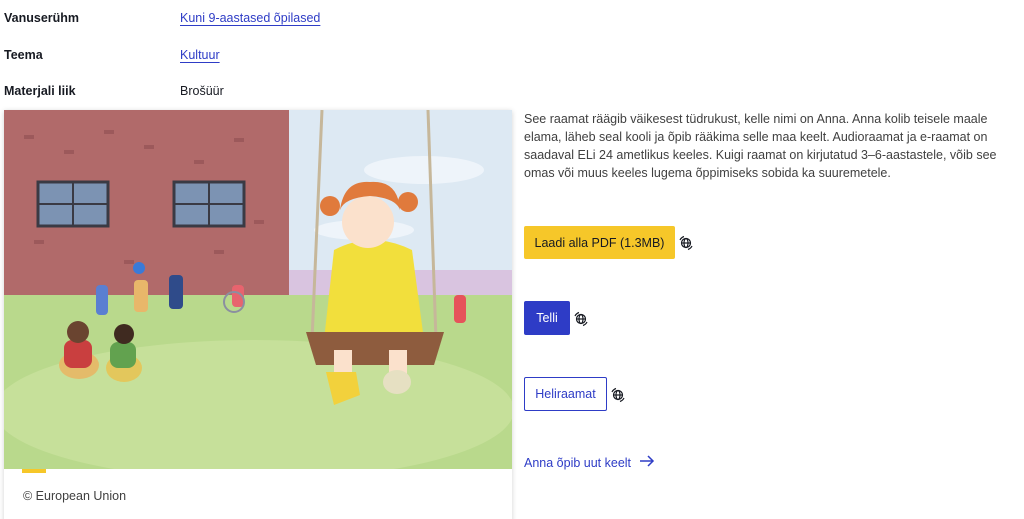 The image size is (1024, 519). I want to click on audiobook-button: Heliraamat, so click(565, 394).